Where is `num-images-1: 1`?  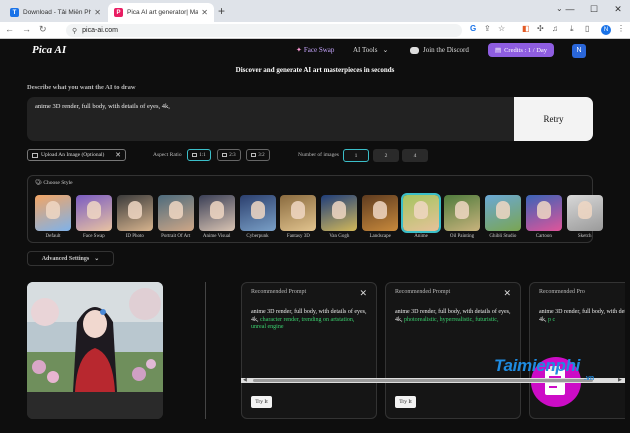 num-images-1: 1 is located at coordinates (356, 155).